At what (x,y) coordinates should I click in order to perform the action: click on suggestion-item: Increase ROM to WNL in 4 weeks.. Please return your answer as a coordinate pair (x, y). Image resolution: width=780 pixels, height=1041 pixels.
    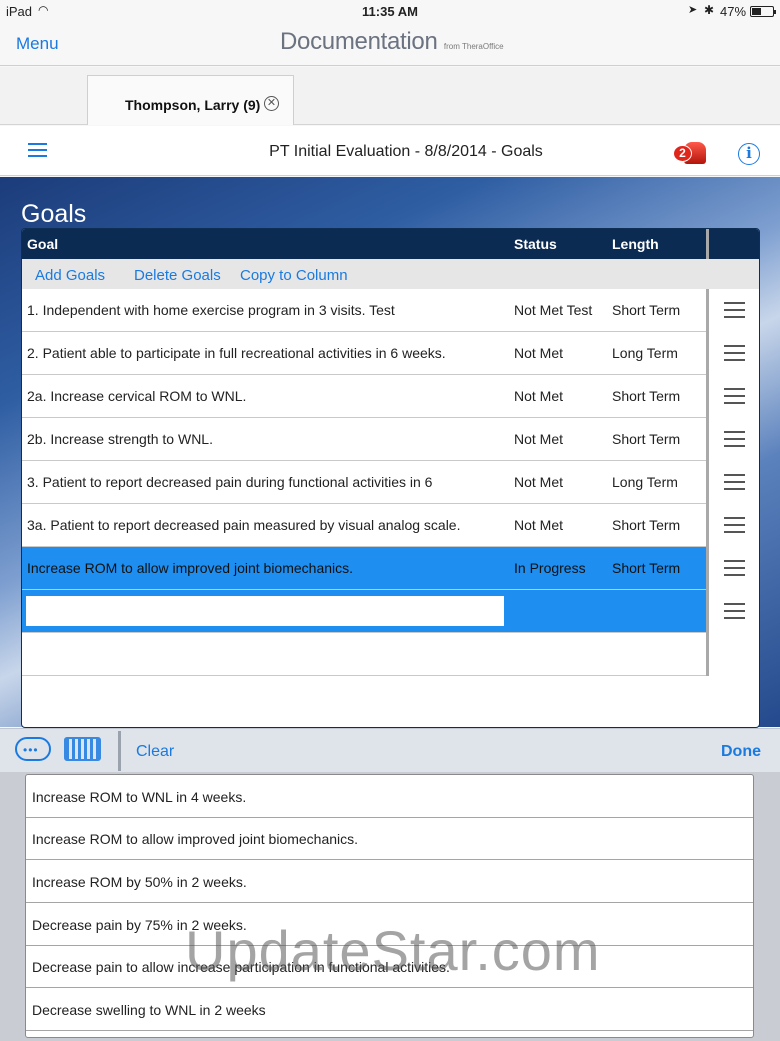
    Looking at the image, I should click on (389, 796).